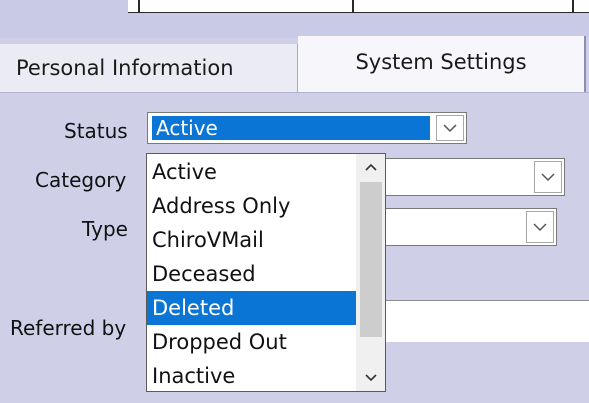 Image resolution: width=589 pixels, height=403 pixels. What do you see at coordinates (68, 328) in the screenshot?
I see `referred-by-label: Referred by` at bounding box center [68, 328].